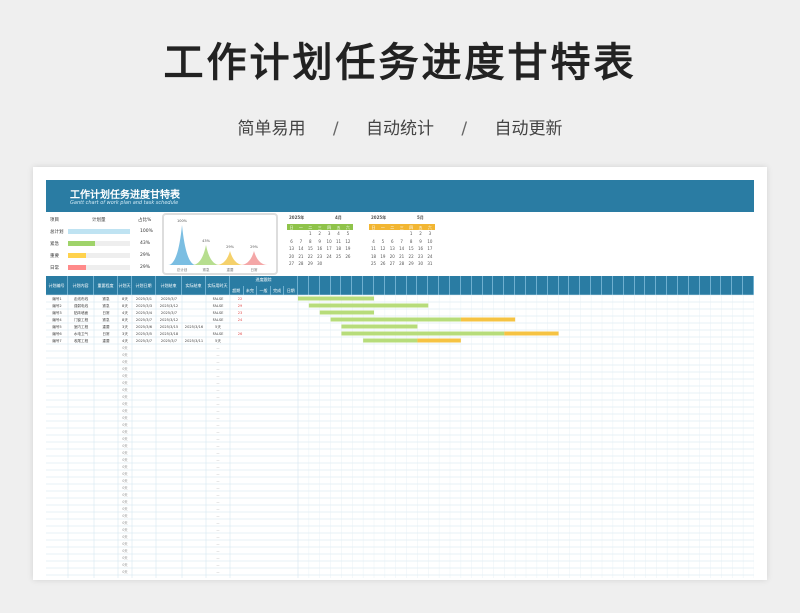 This screenshot has width=800, height=613. I want to click on table-cell: 紧急, so click(106, 319).